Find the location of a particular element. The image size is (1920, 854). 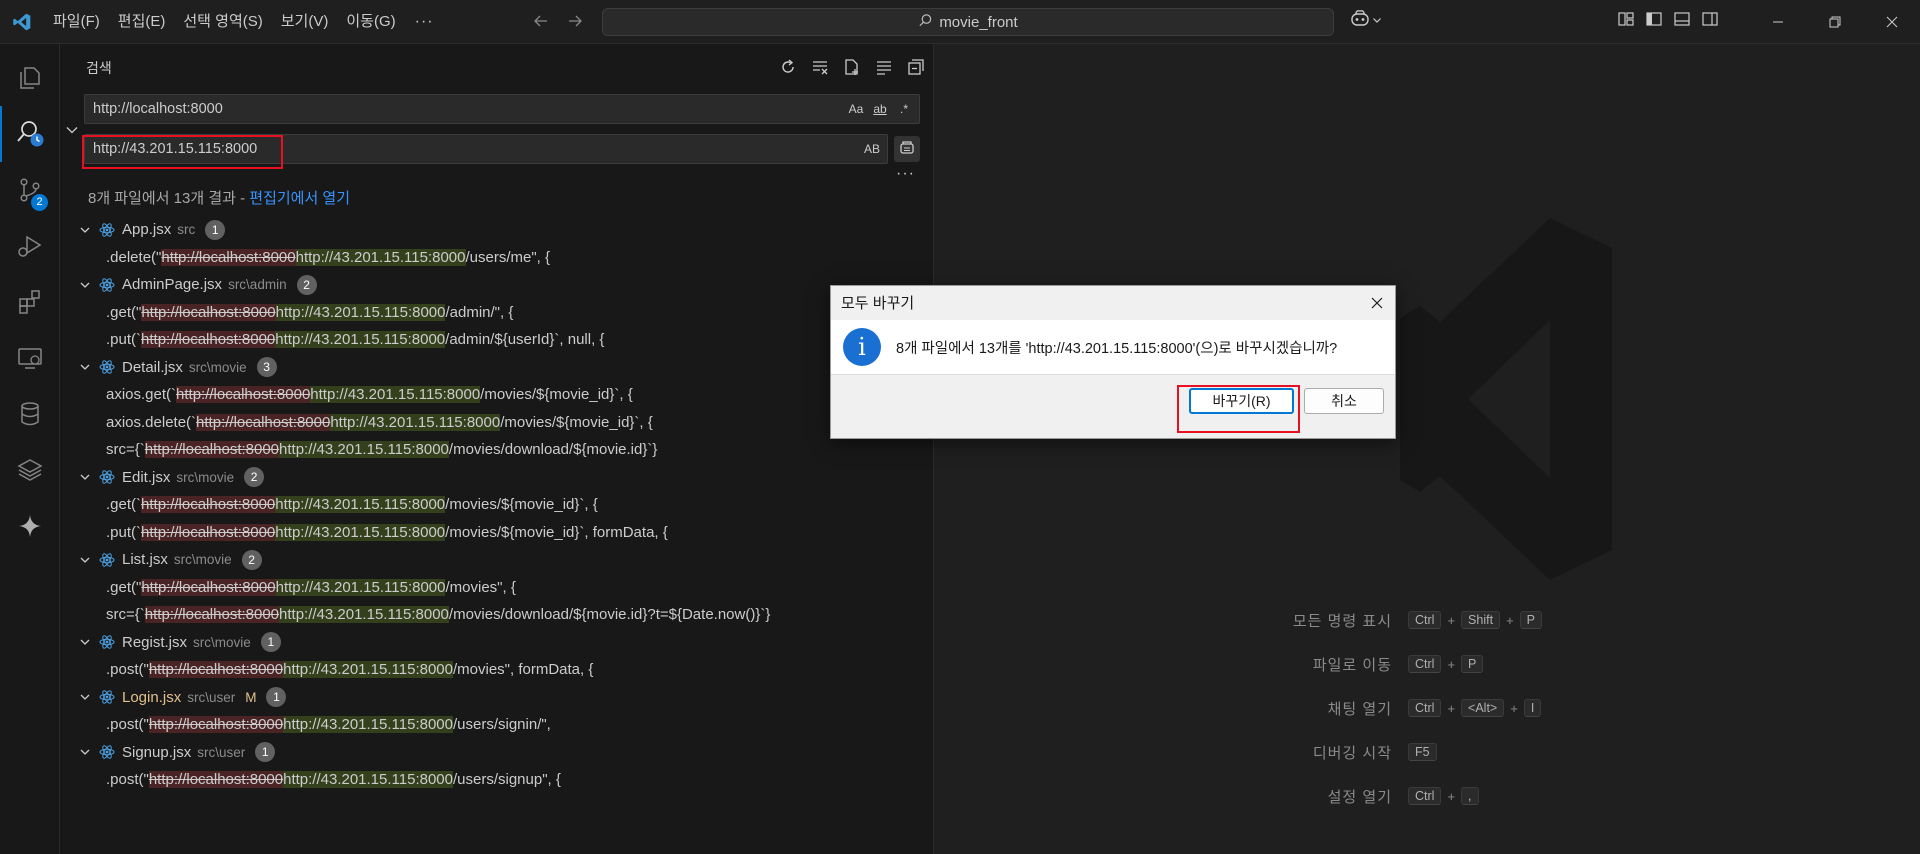

toggle-search-details-button: ··· is located at coordinates (905, 174).